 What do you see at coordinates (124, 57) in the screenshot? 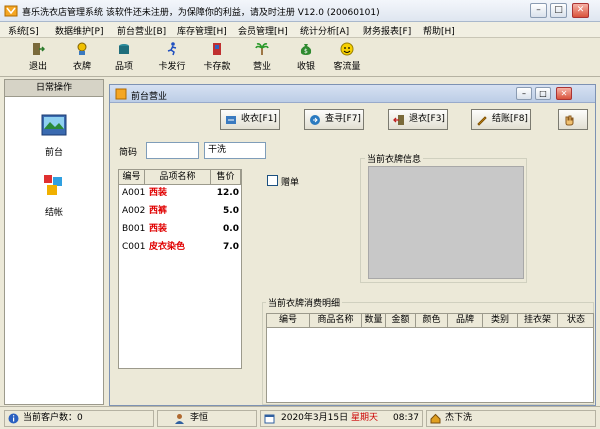
I see `toolbar-item-button: 品项` at bounding box center [124, 57].